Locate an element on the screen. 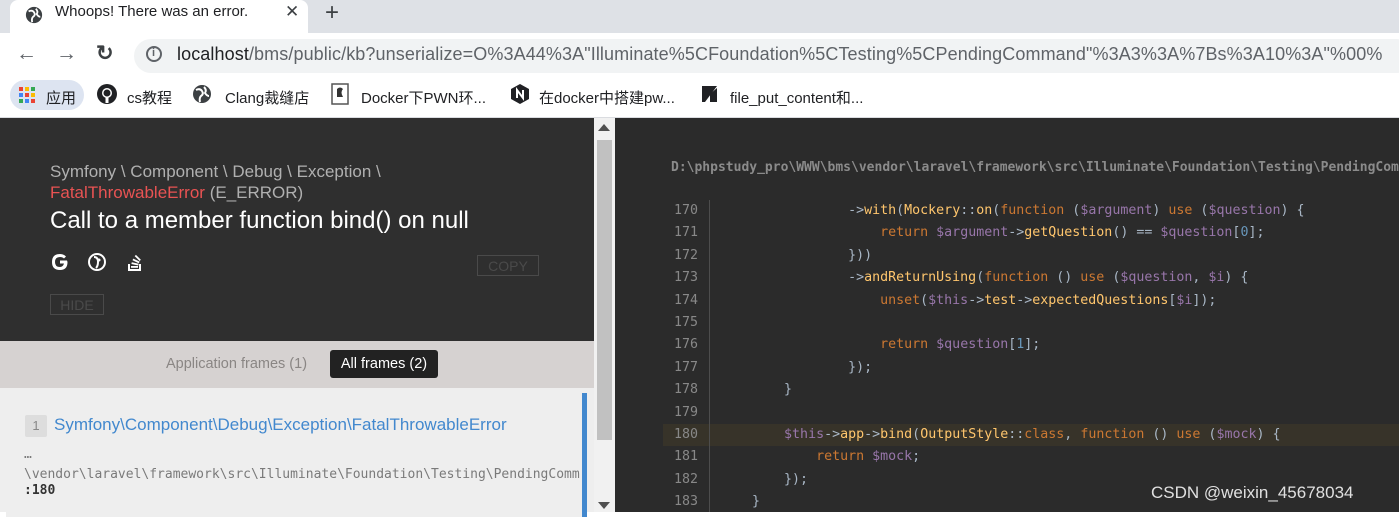  frames-filter: Application frames (1) All frames (2) is located at coordinates (297, 364).